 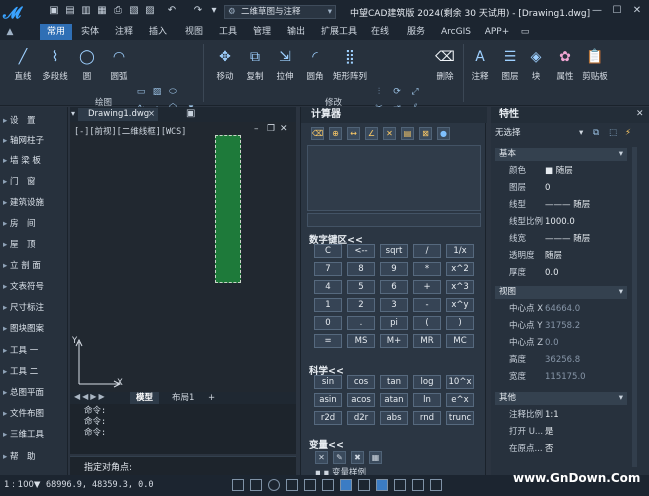 I want to click on property-row: 透明度 随层, so click(x=561, y=256).